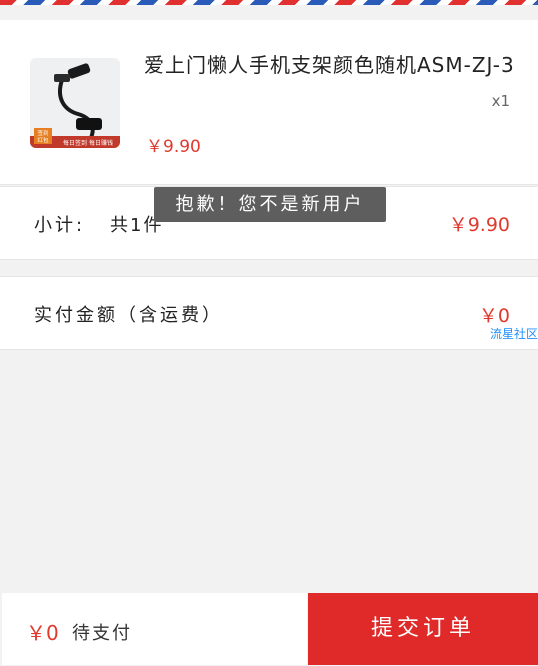  I want to click on toast-message: 抱歉！您不是新用户, so click(270, 204).